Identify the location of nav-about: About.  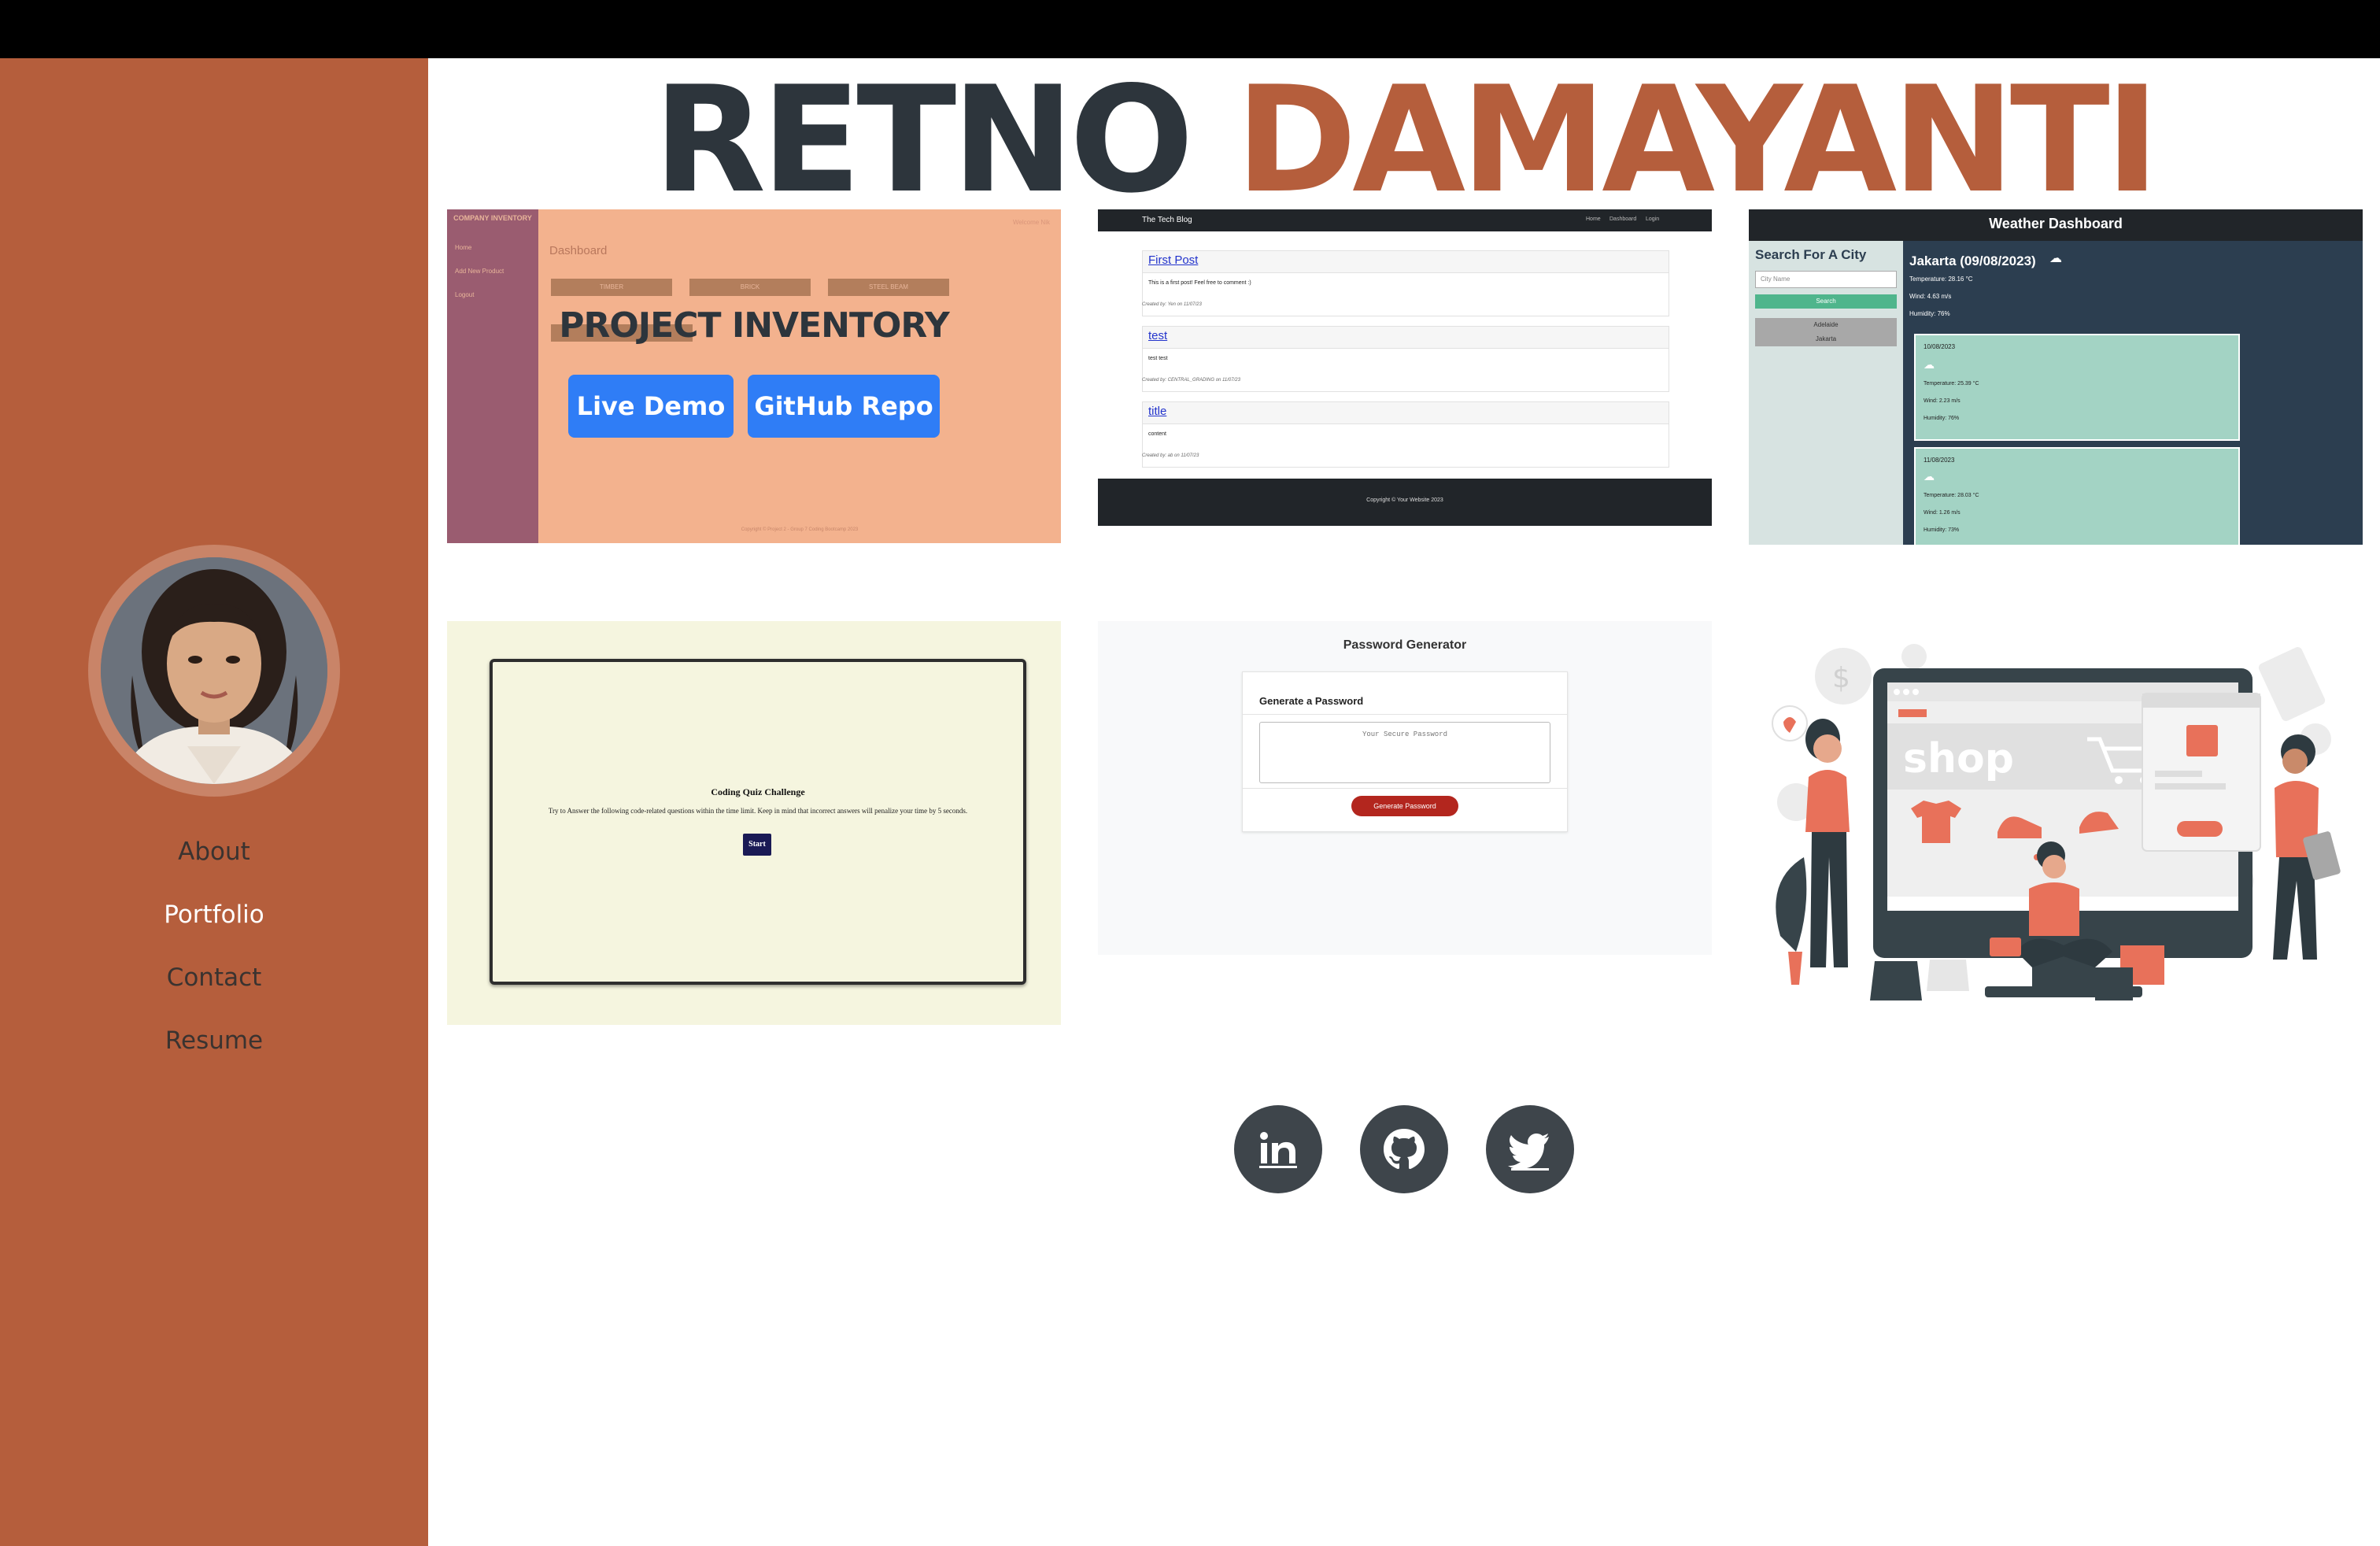
(214, 852).